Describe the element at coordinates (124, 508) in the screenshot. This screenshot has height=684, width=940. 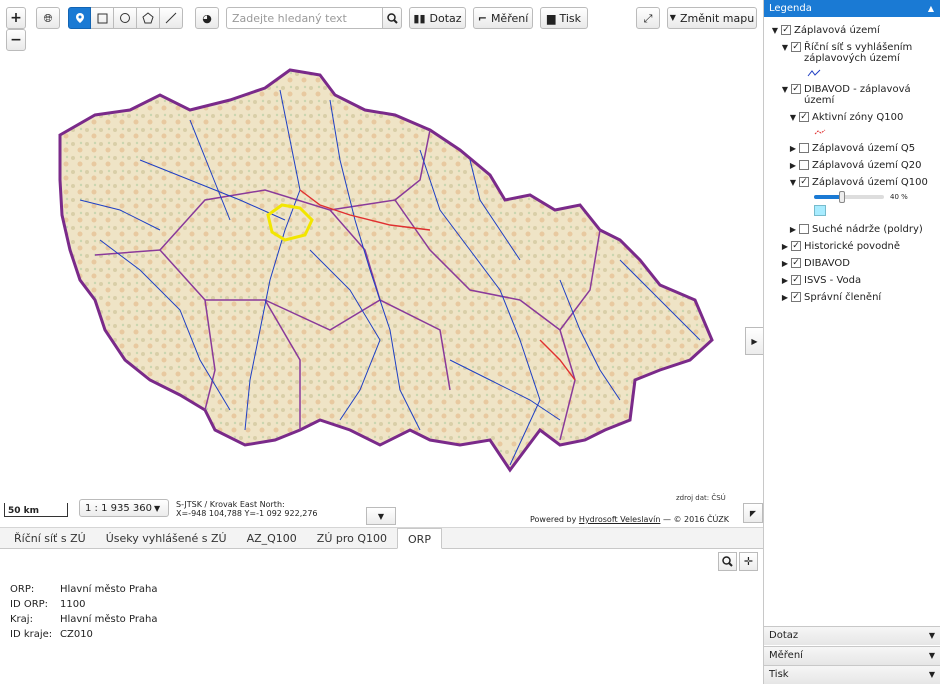
I see `scale-select: 1 : 1 935 360 ▼` at that location.